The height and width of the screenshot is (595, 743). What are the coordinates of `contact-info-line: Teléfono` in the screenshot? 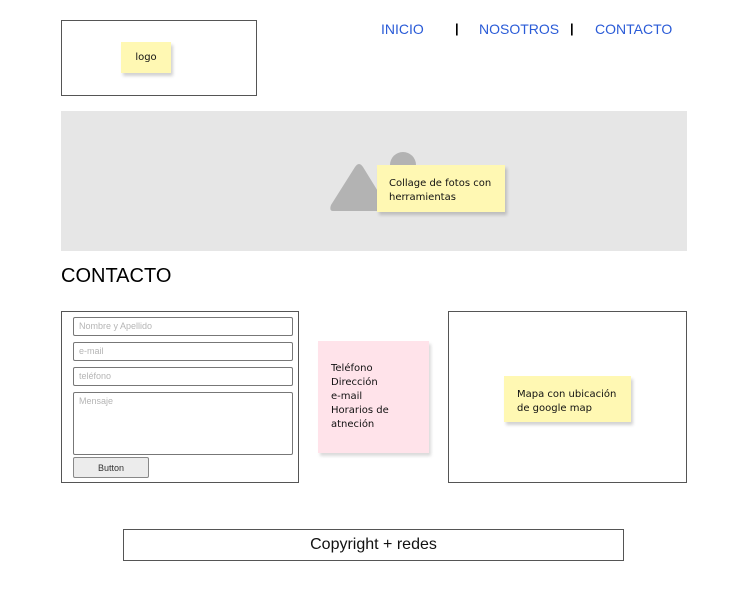 It's located at (352, 368).